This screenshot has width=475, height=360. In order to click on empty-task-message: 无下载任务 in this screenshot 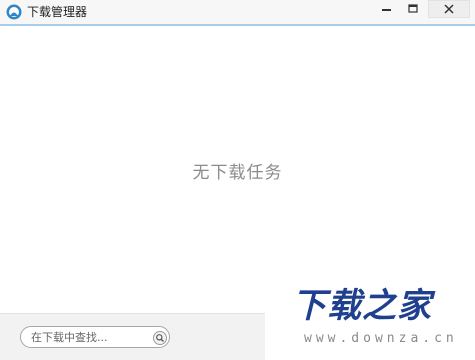, I will do `click(237, 173)`.